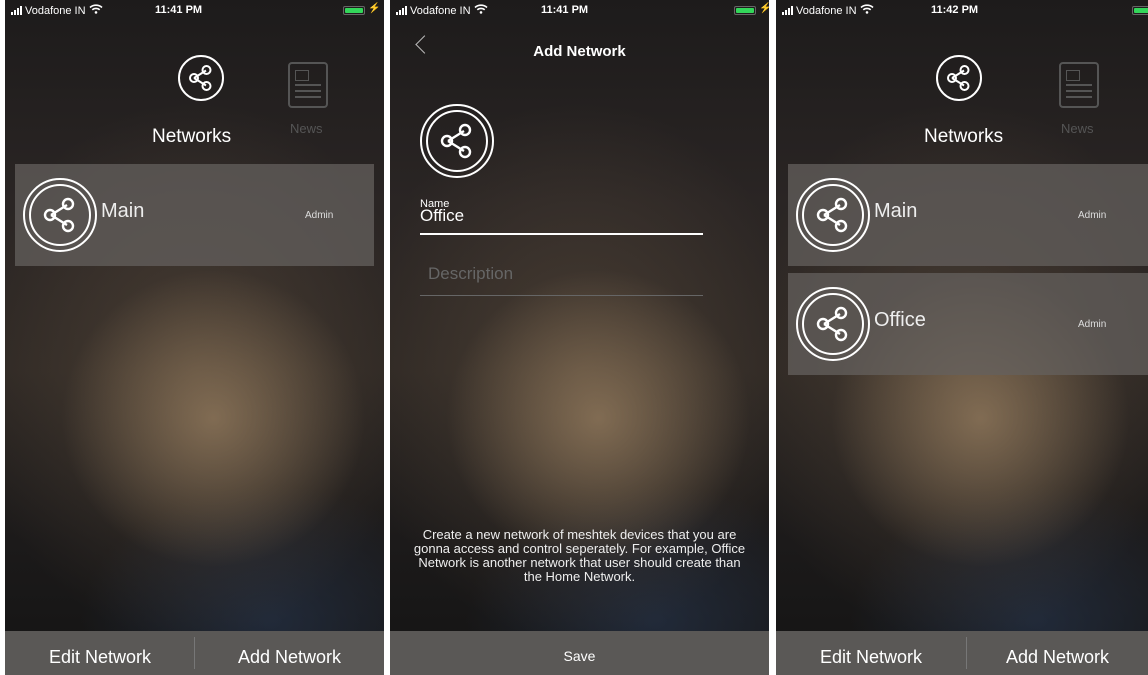 The height and width of the screenshot is (675, 1148). I want to click on save-button: Save, so click(579, 653).